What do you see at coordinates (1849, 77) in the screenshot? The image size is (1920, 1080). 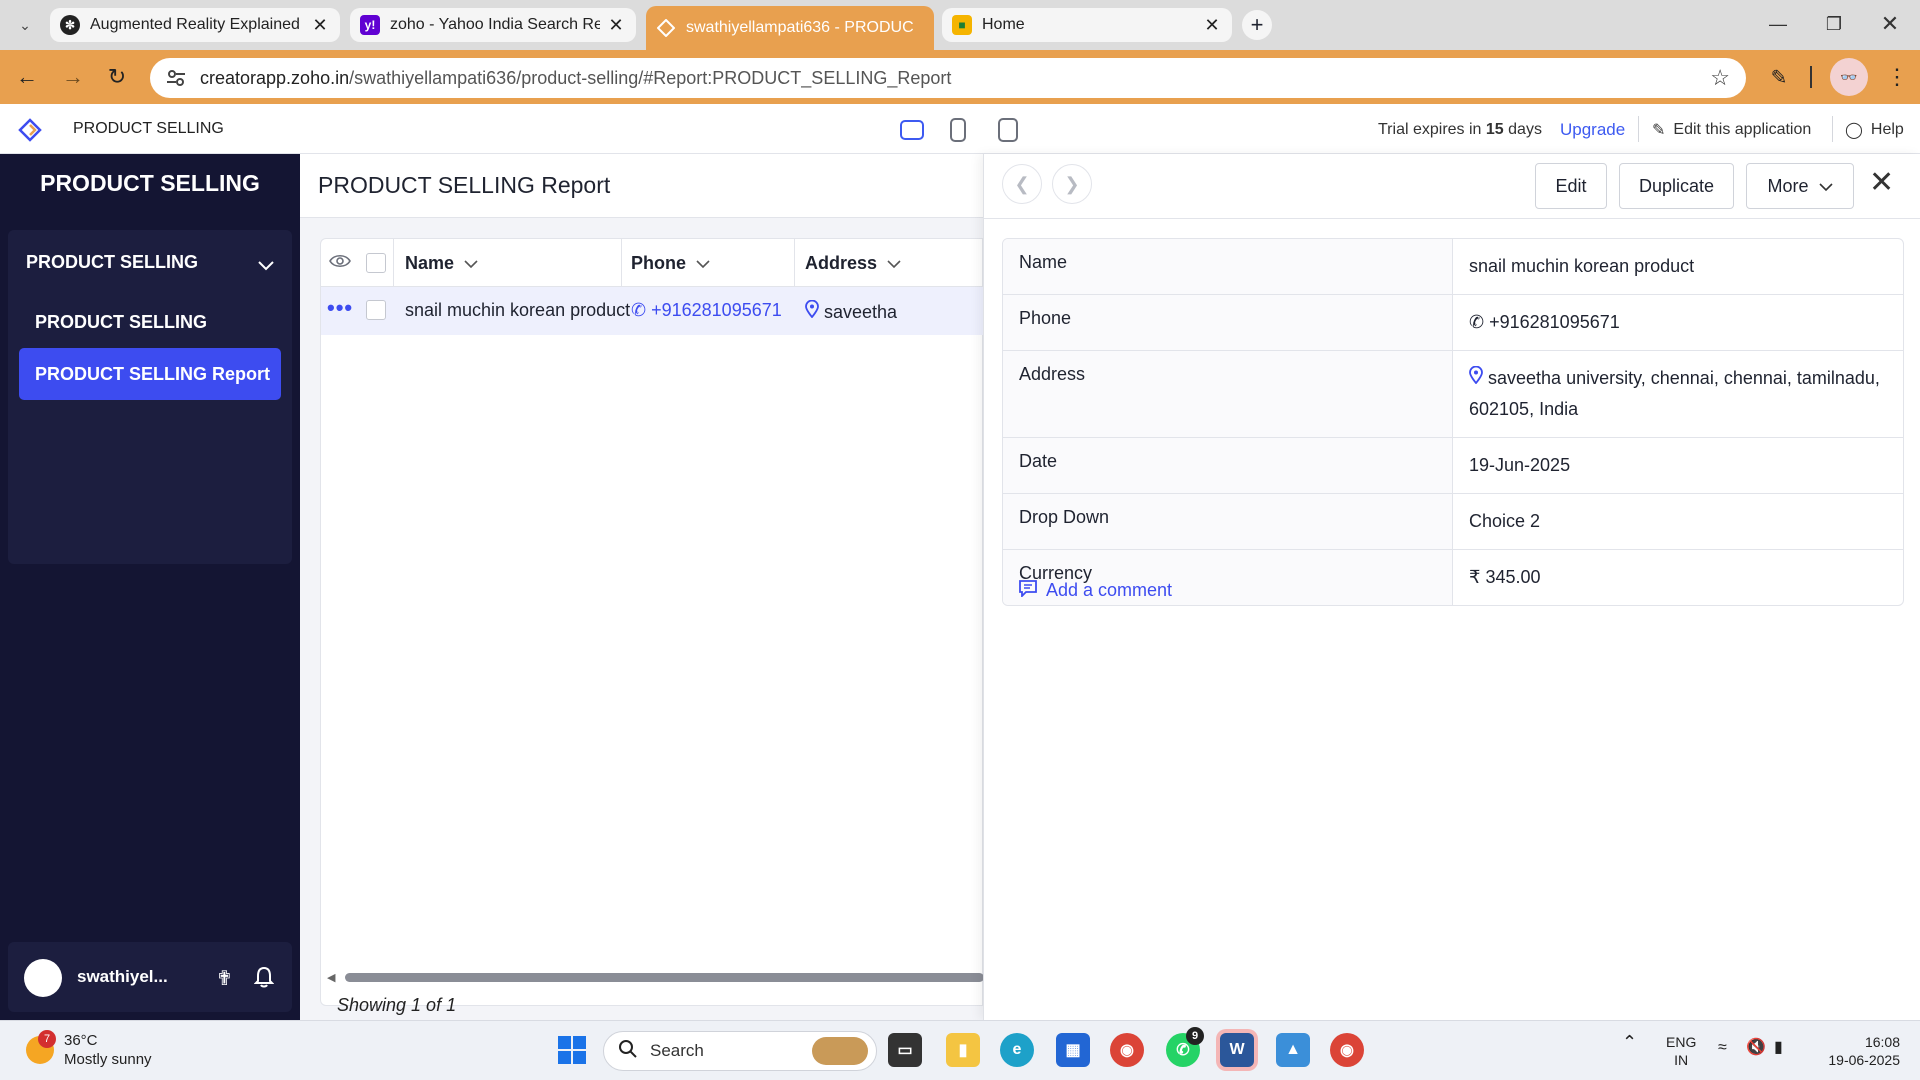 I see `profile-avatar: 👓` at bounding box center [1849, 77].